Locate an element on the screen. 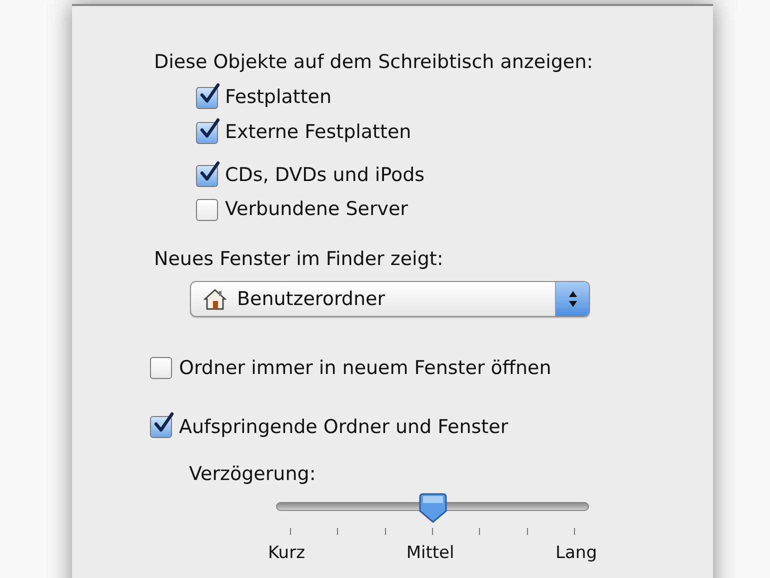 This screenshot has height=578, width=770. delay-label: Verzögerung: is located at coordinates (253, 474).